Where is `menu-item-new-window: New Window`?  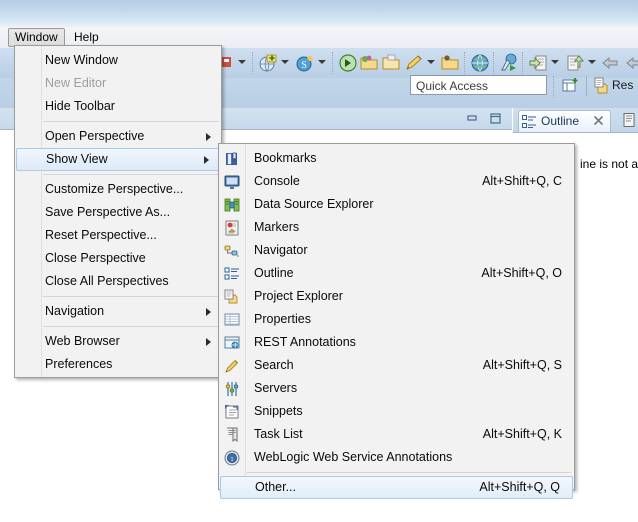
menu-item-new-window: New Window is located at coordinates (118, 60).